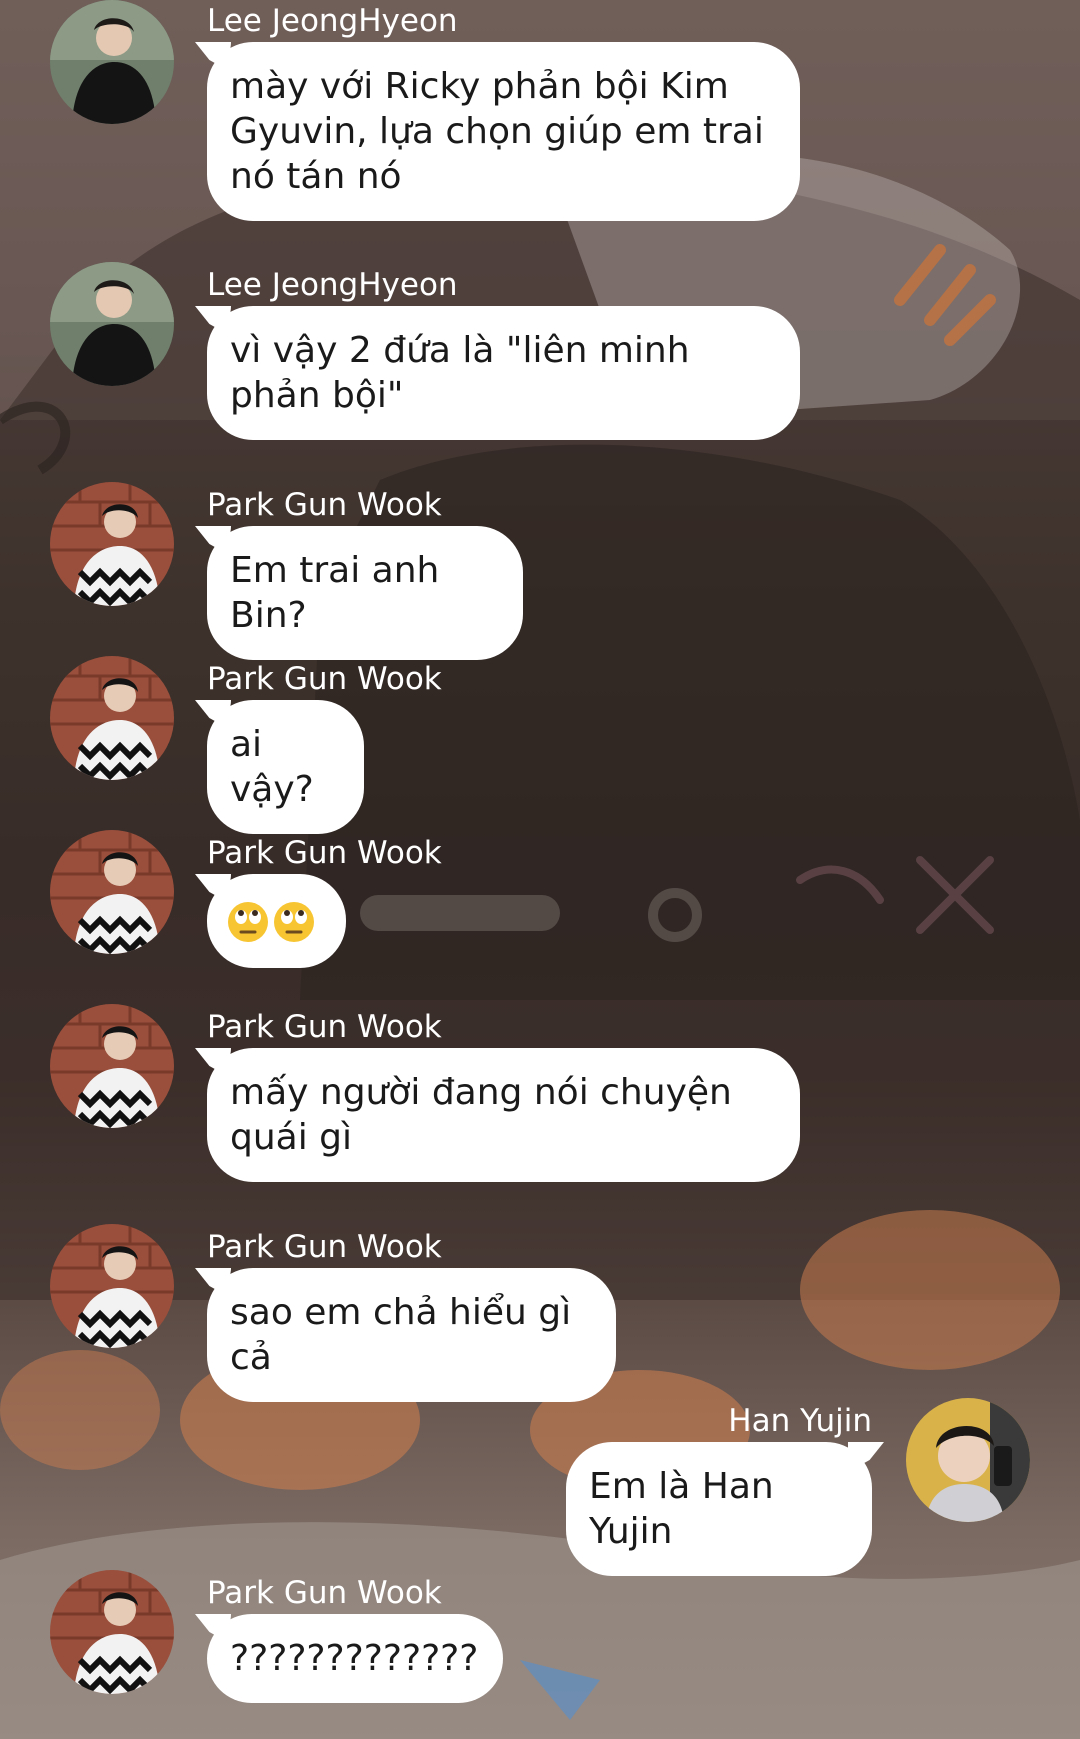 This screenshot has width=1080, height=1739. What do you see at coordinates (285, 767) in the screenshot?
I see `message-bubble: ai vậy?` at bounding box center [285, 767].